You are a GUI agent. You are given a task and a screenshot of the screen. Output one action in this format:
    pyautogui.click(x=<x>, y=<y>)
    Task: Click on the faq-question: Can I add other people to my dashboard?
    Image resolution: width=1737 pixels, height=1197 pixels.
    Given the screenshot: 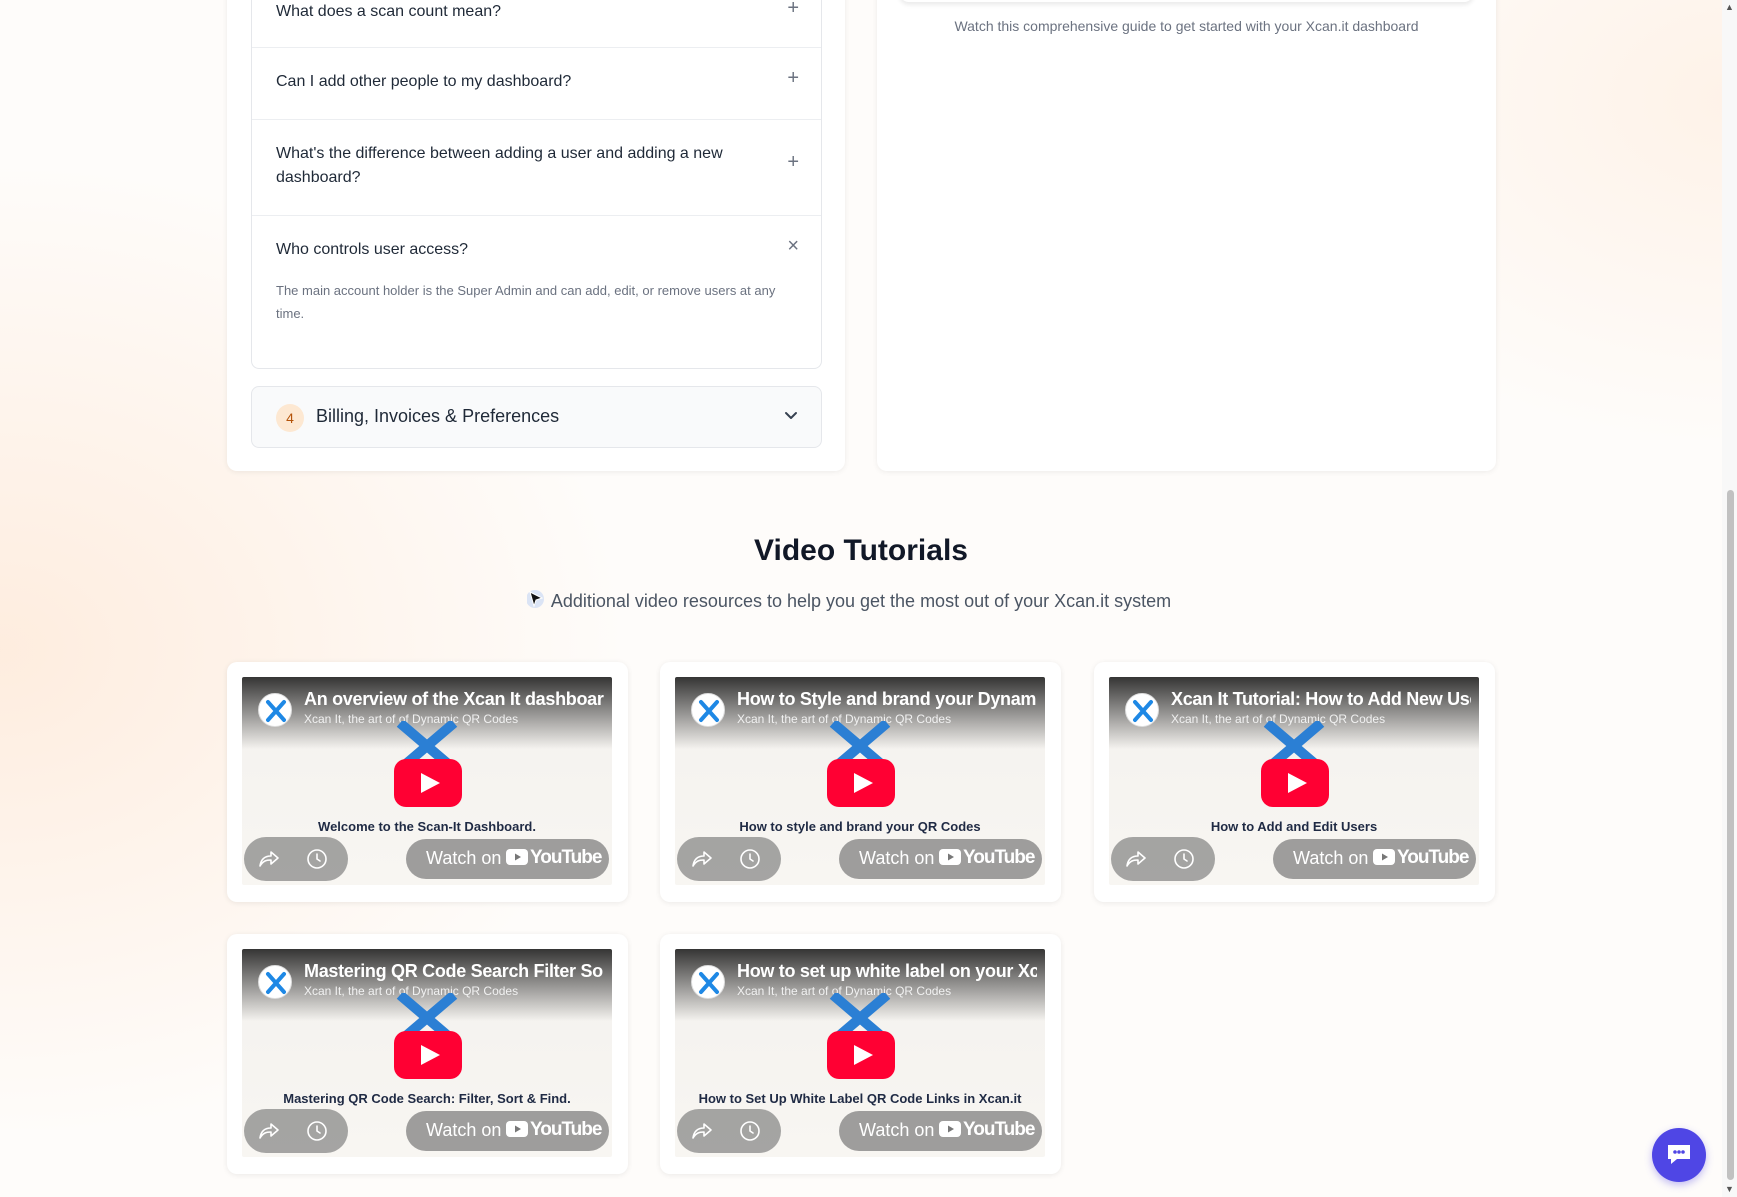 What is the action you would take?
    pyautogui.click(x=424, y=81)
    